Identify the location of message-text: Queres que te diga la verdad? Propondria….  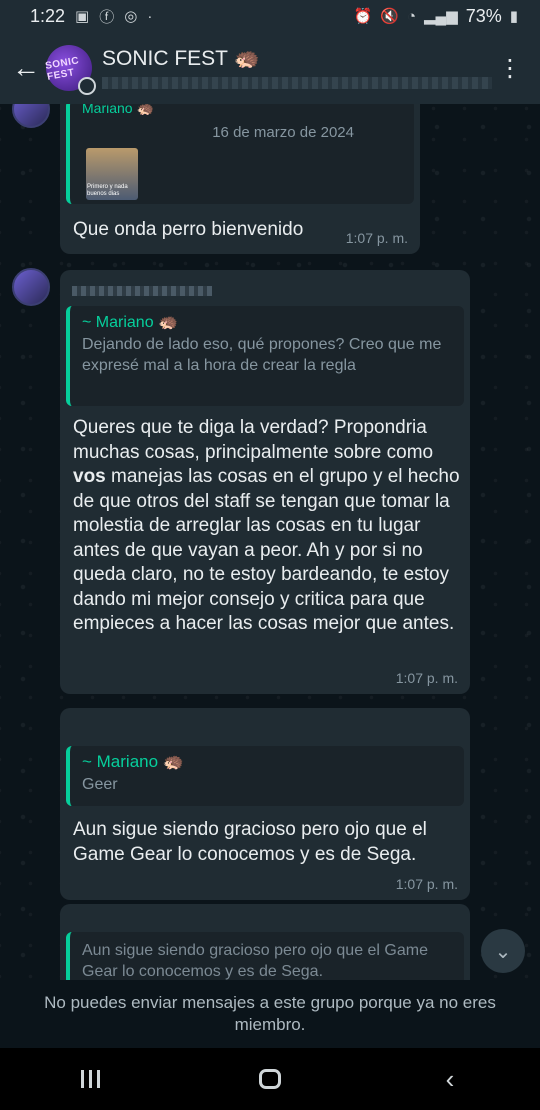
(266, 525).